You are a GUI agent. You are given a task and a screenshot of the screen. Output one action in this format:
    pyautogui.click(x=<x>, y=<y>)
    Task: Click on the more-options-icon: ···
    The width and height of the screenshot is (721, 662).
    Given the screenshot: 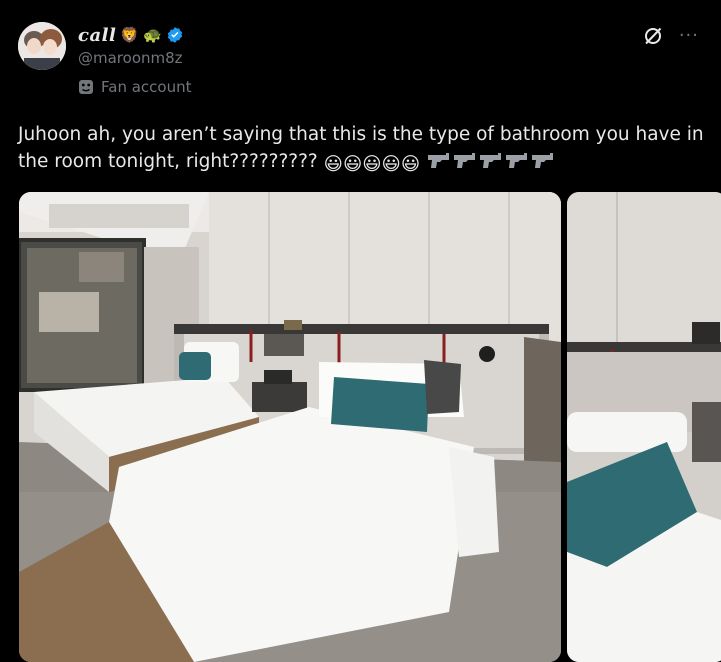 What is the action you would take?
    pyautogui.click(x=689, y=36)
    